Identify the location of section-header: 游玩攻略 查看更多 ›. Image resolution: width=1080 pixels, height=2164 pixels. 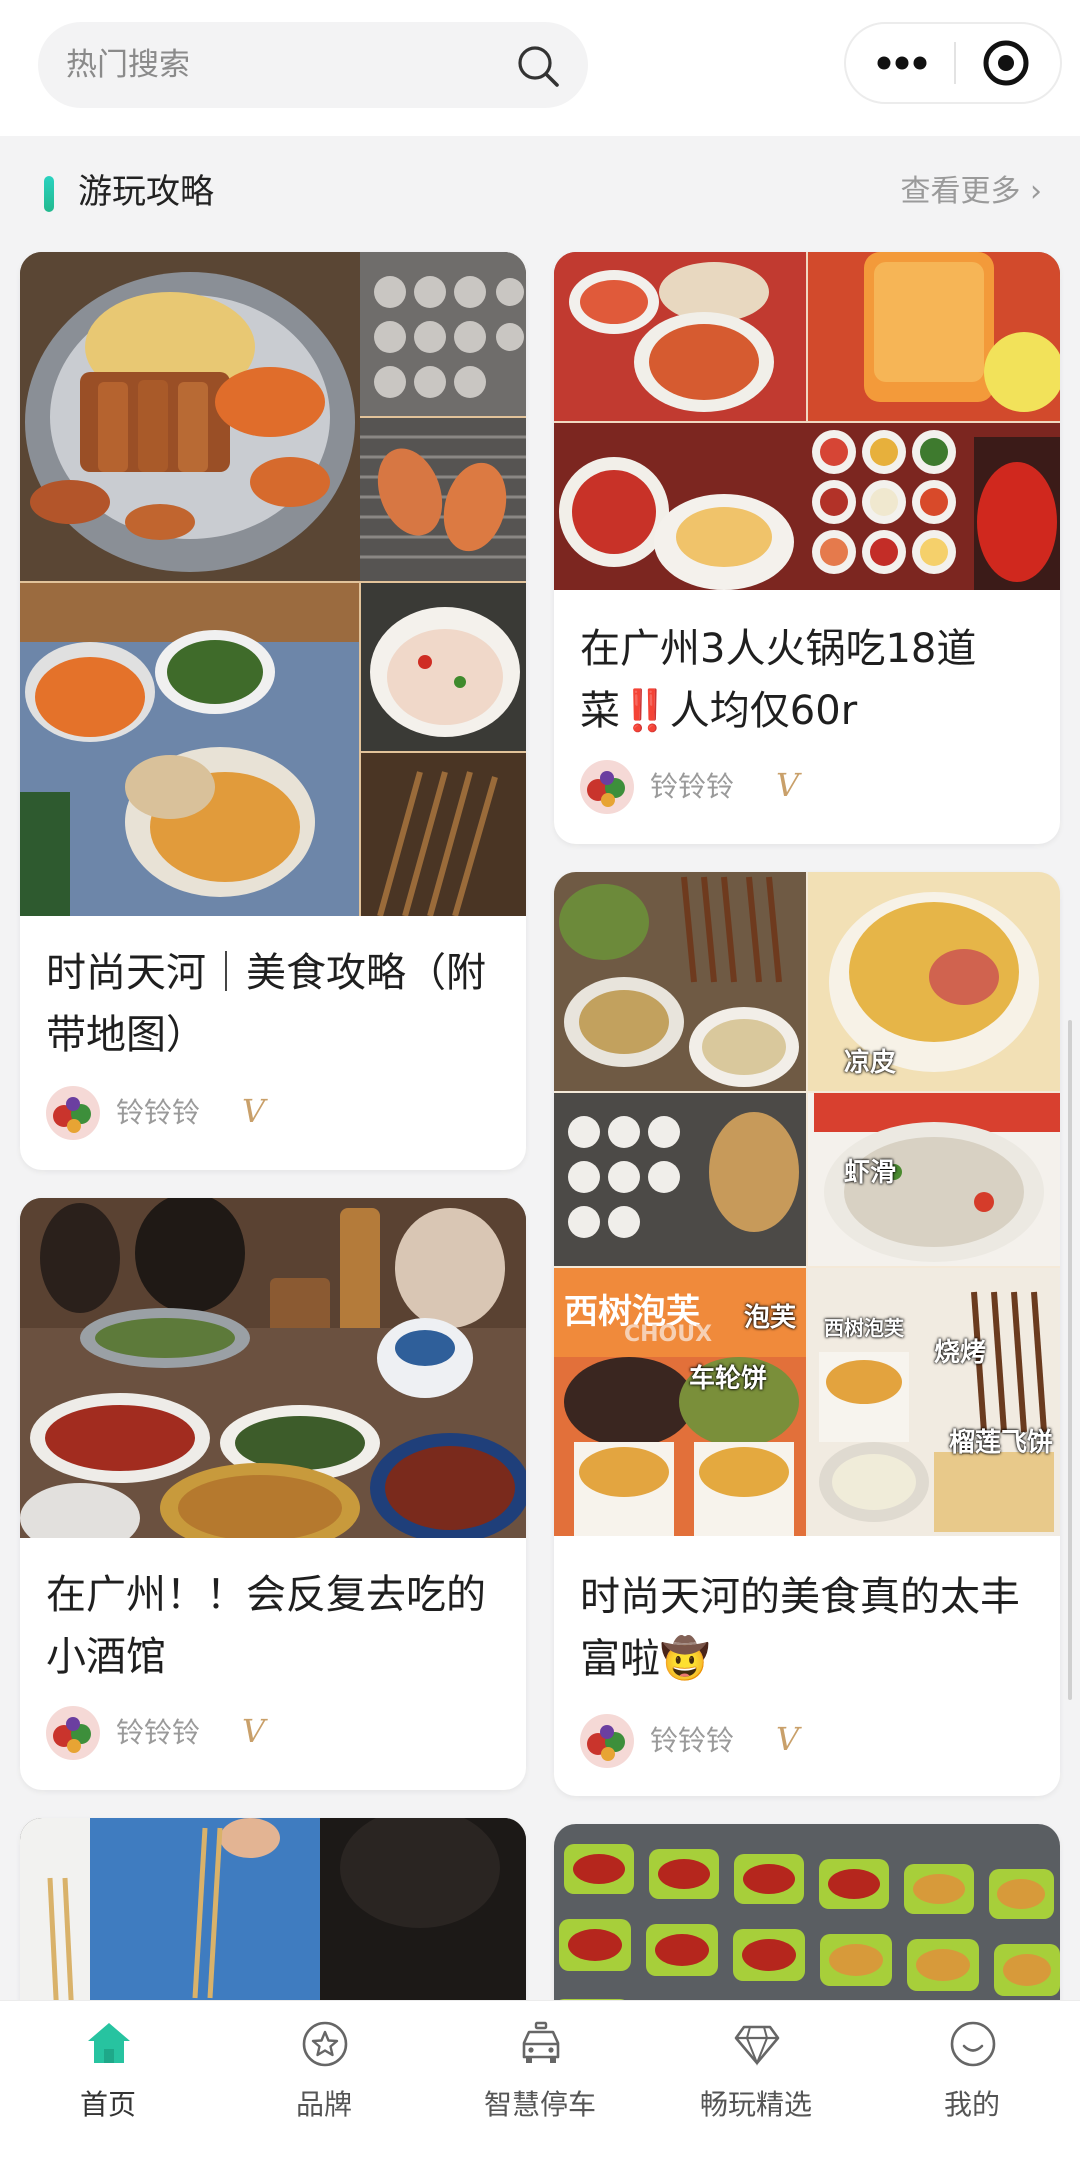
(540, 192).